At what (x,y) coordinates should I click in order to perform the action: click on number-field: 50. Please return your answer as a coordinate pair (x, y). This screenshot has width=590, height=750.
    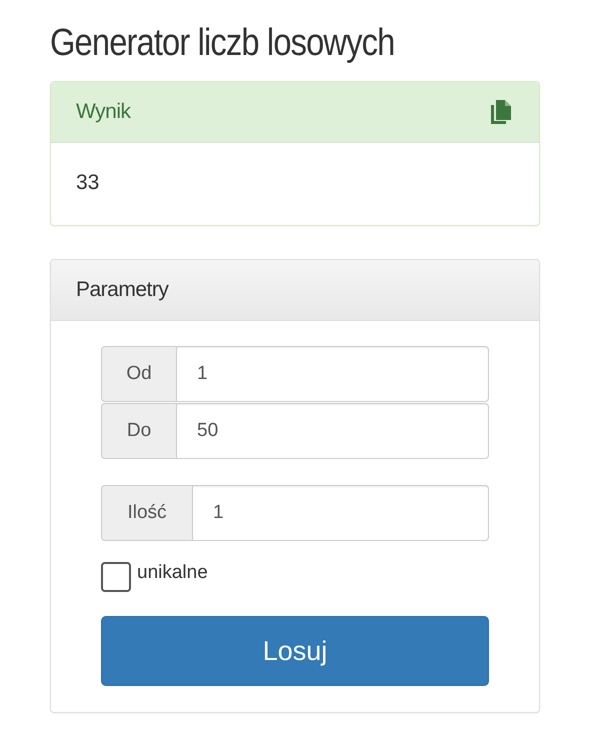
    Looking at the image, I should click on (333, 431).